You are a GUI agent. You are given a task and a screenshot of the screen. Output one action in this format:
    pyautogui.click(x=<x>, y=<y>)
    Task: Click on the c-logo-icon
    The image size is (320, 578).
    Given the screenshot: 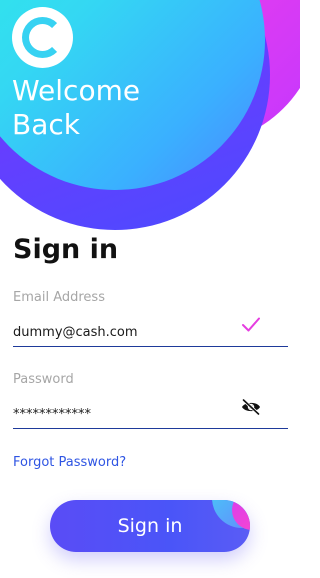 What is the action you would take?
    pyautogui.click(x=42, y=37)
    